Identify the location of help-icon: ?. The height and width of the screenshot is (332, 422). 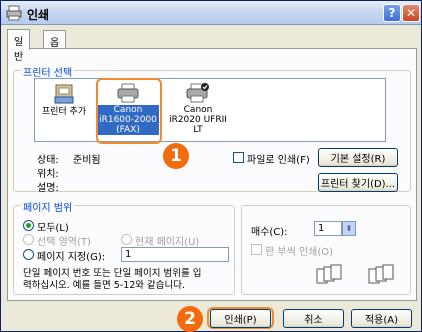
(392, 13).